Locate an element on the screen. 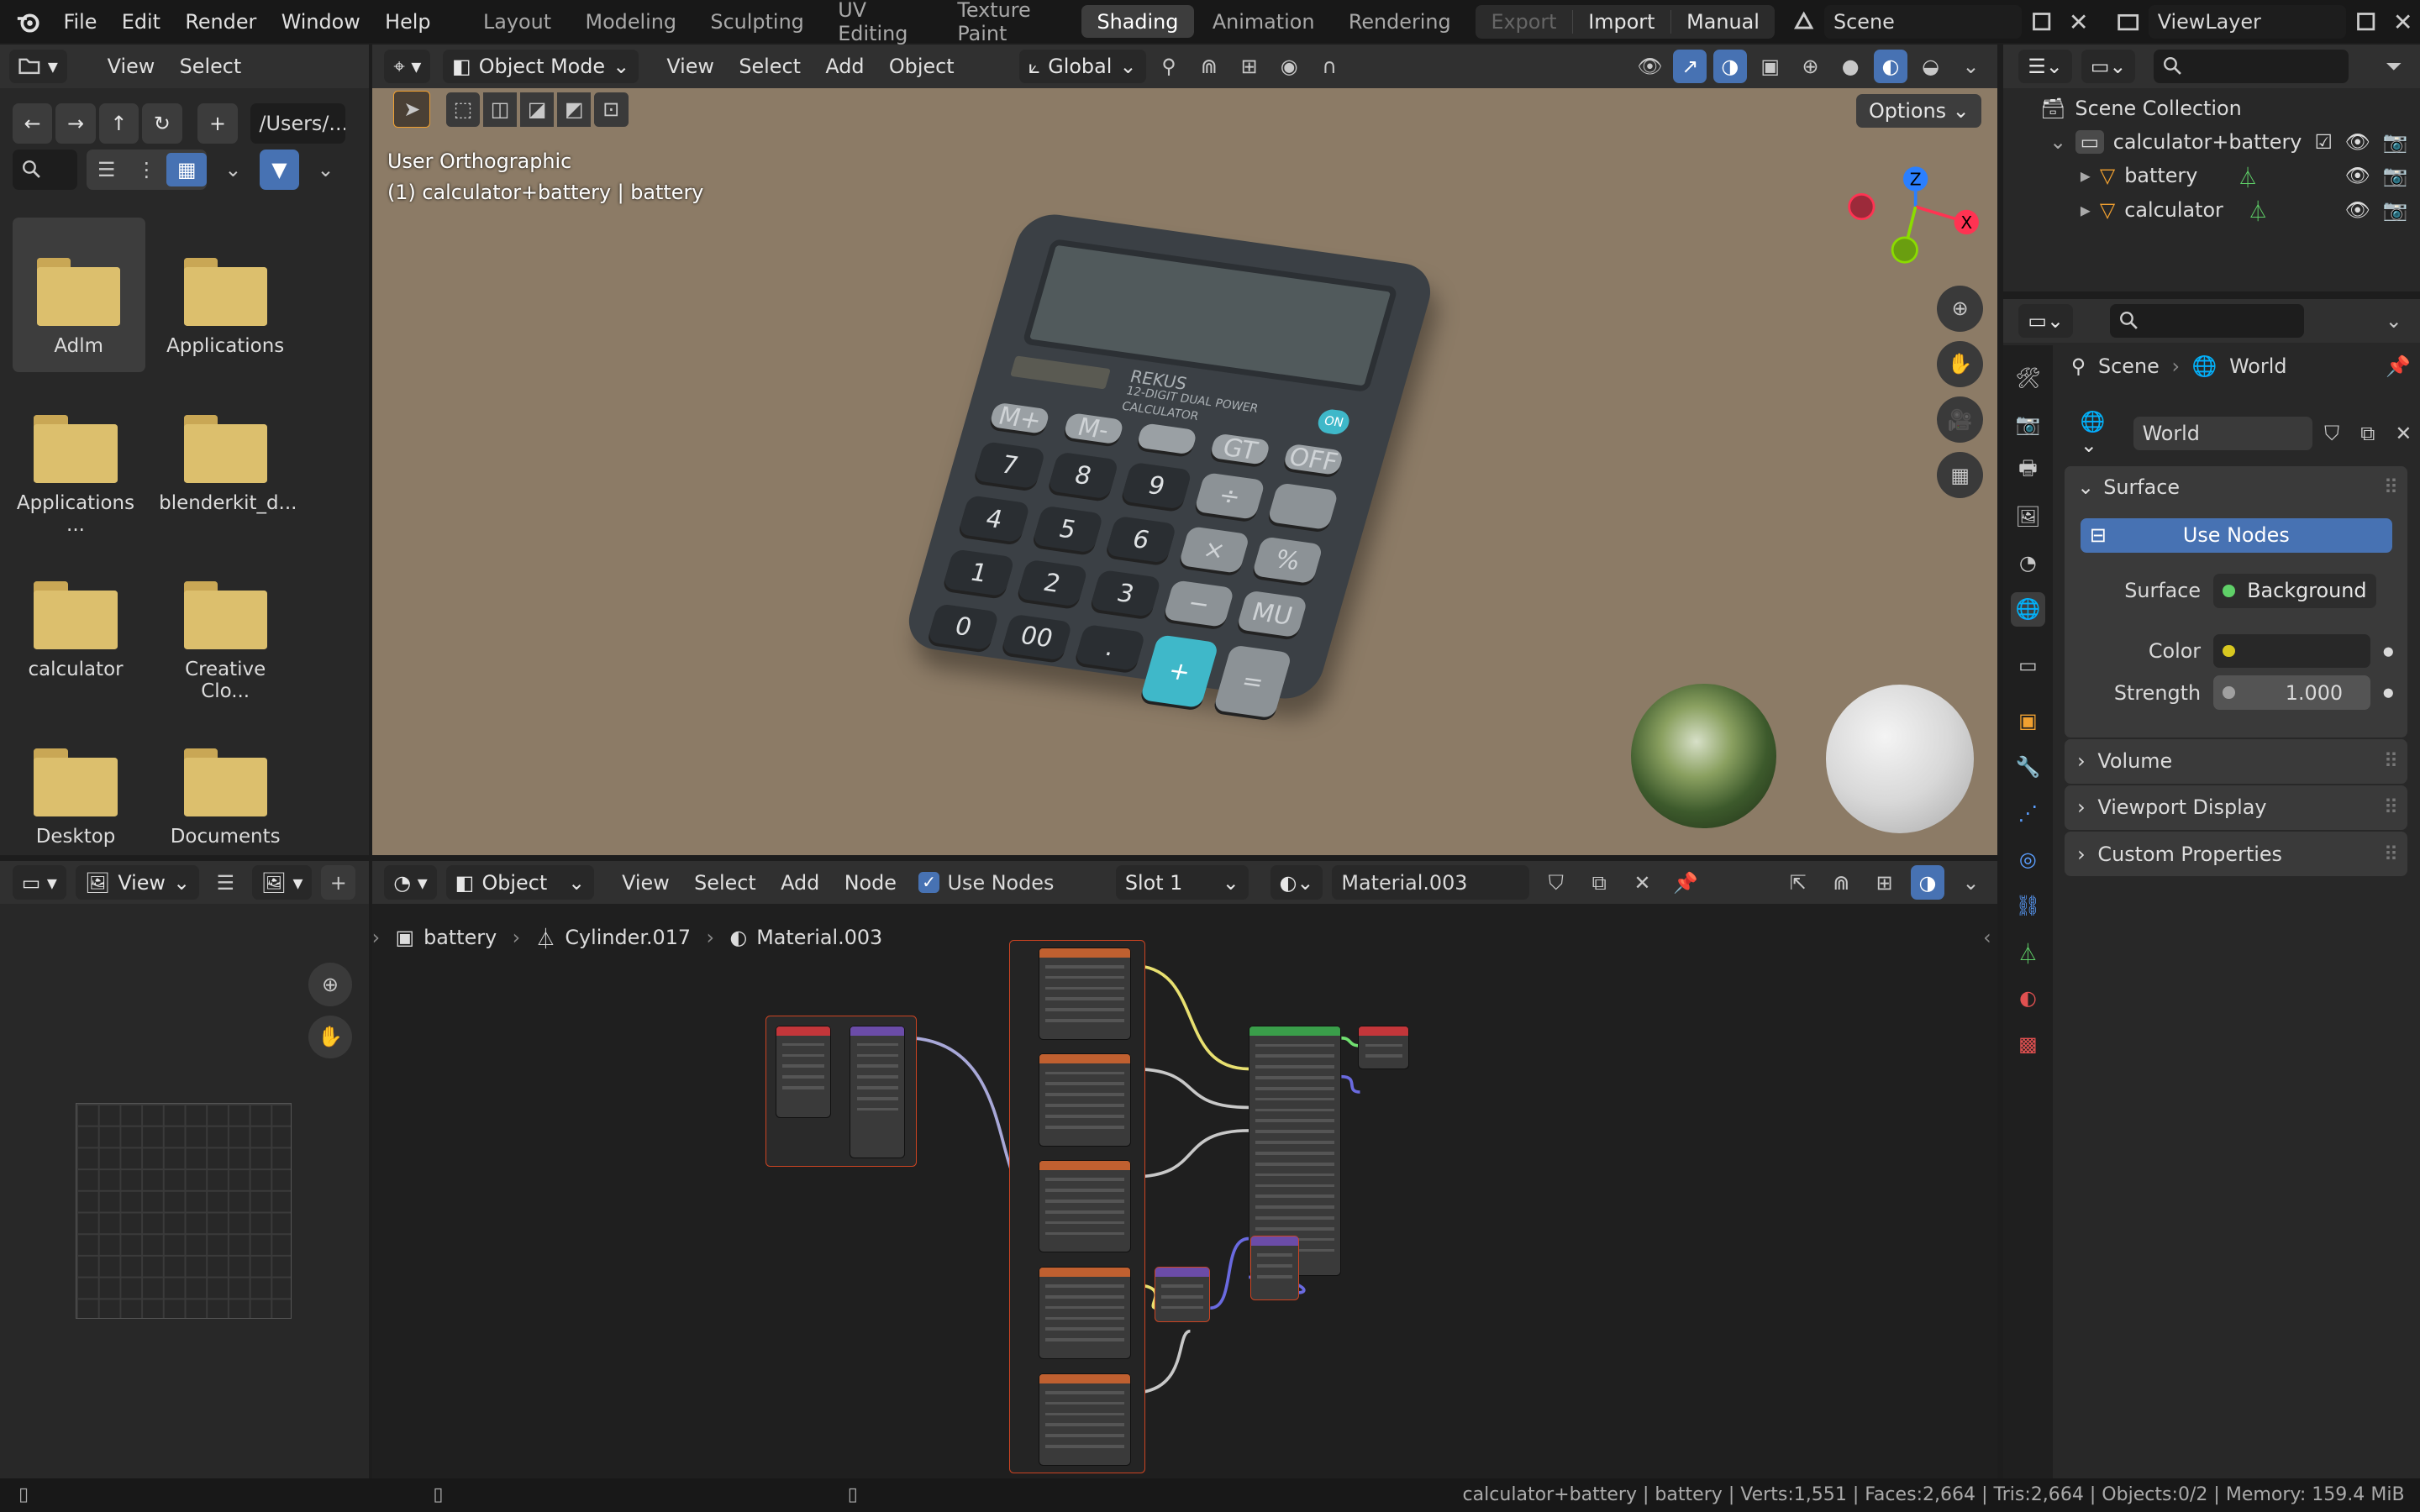  manual-button: Manual is located at coordinates (1723, 21).